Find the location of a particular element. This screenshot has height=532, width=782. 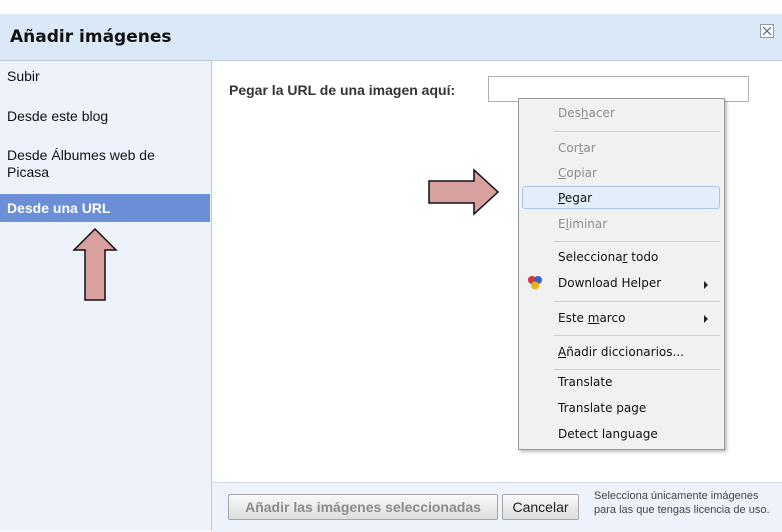

close-button is located at coordinates (767, 31).